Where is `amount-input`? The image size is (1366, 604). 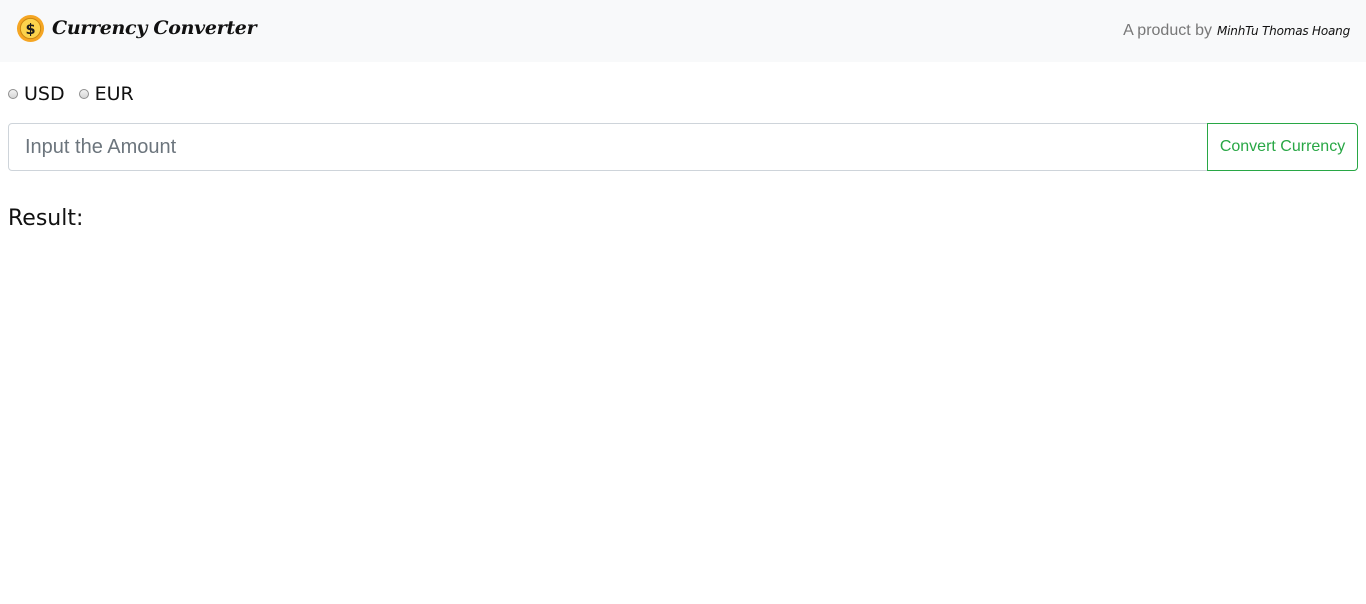 amount-input is located at coordinates (608, 147).